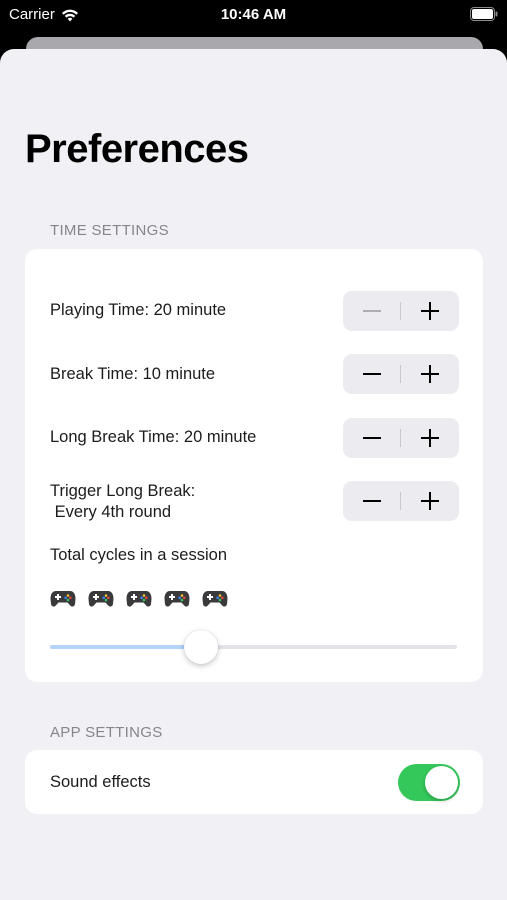 This screenshot has width=507, height=900. What do you see at coordinates (106, 732) in the screenshot?
I see `app-settings-header: APP SETTINGS` at bounding box center [106, 732].